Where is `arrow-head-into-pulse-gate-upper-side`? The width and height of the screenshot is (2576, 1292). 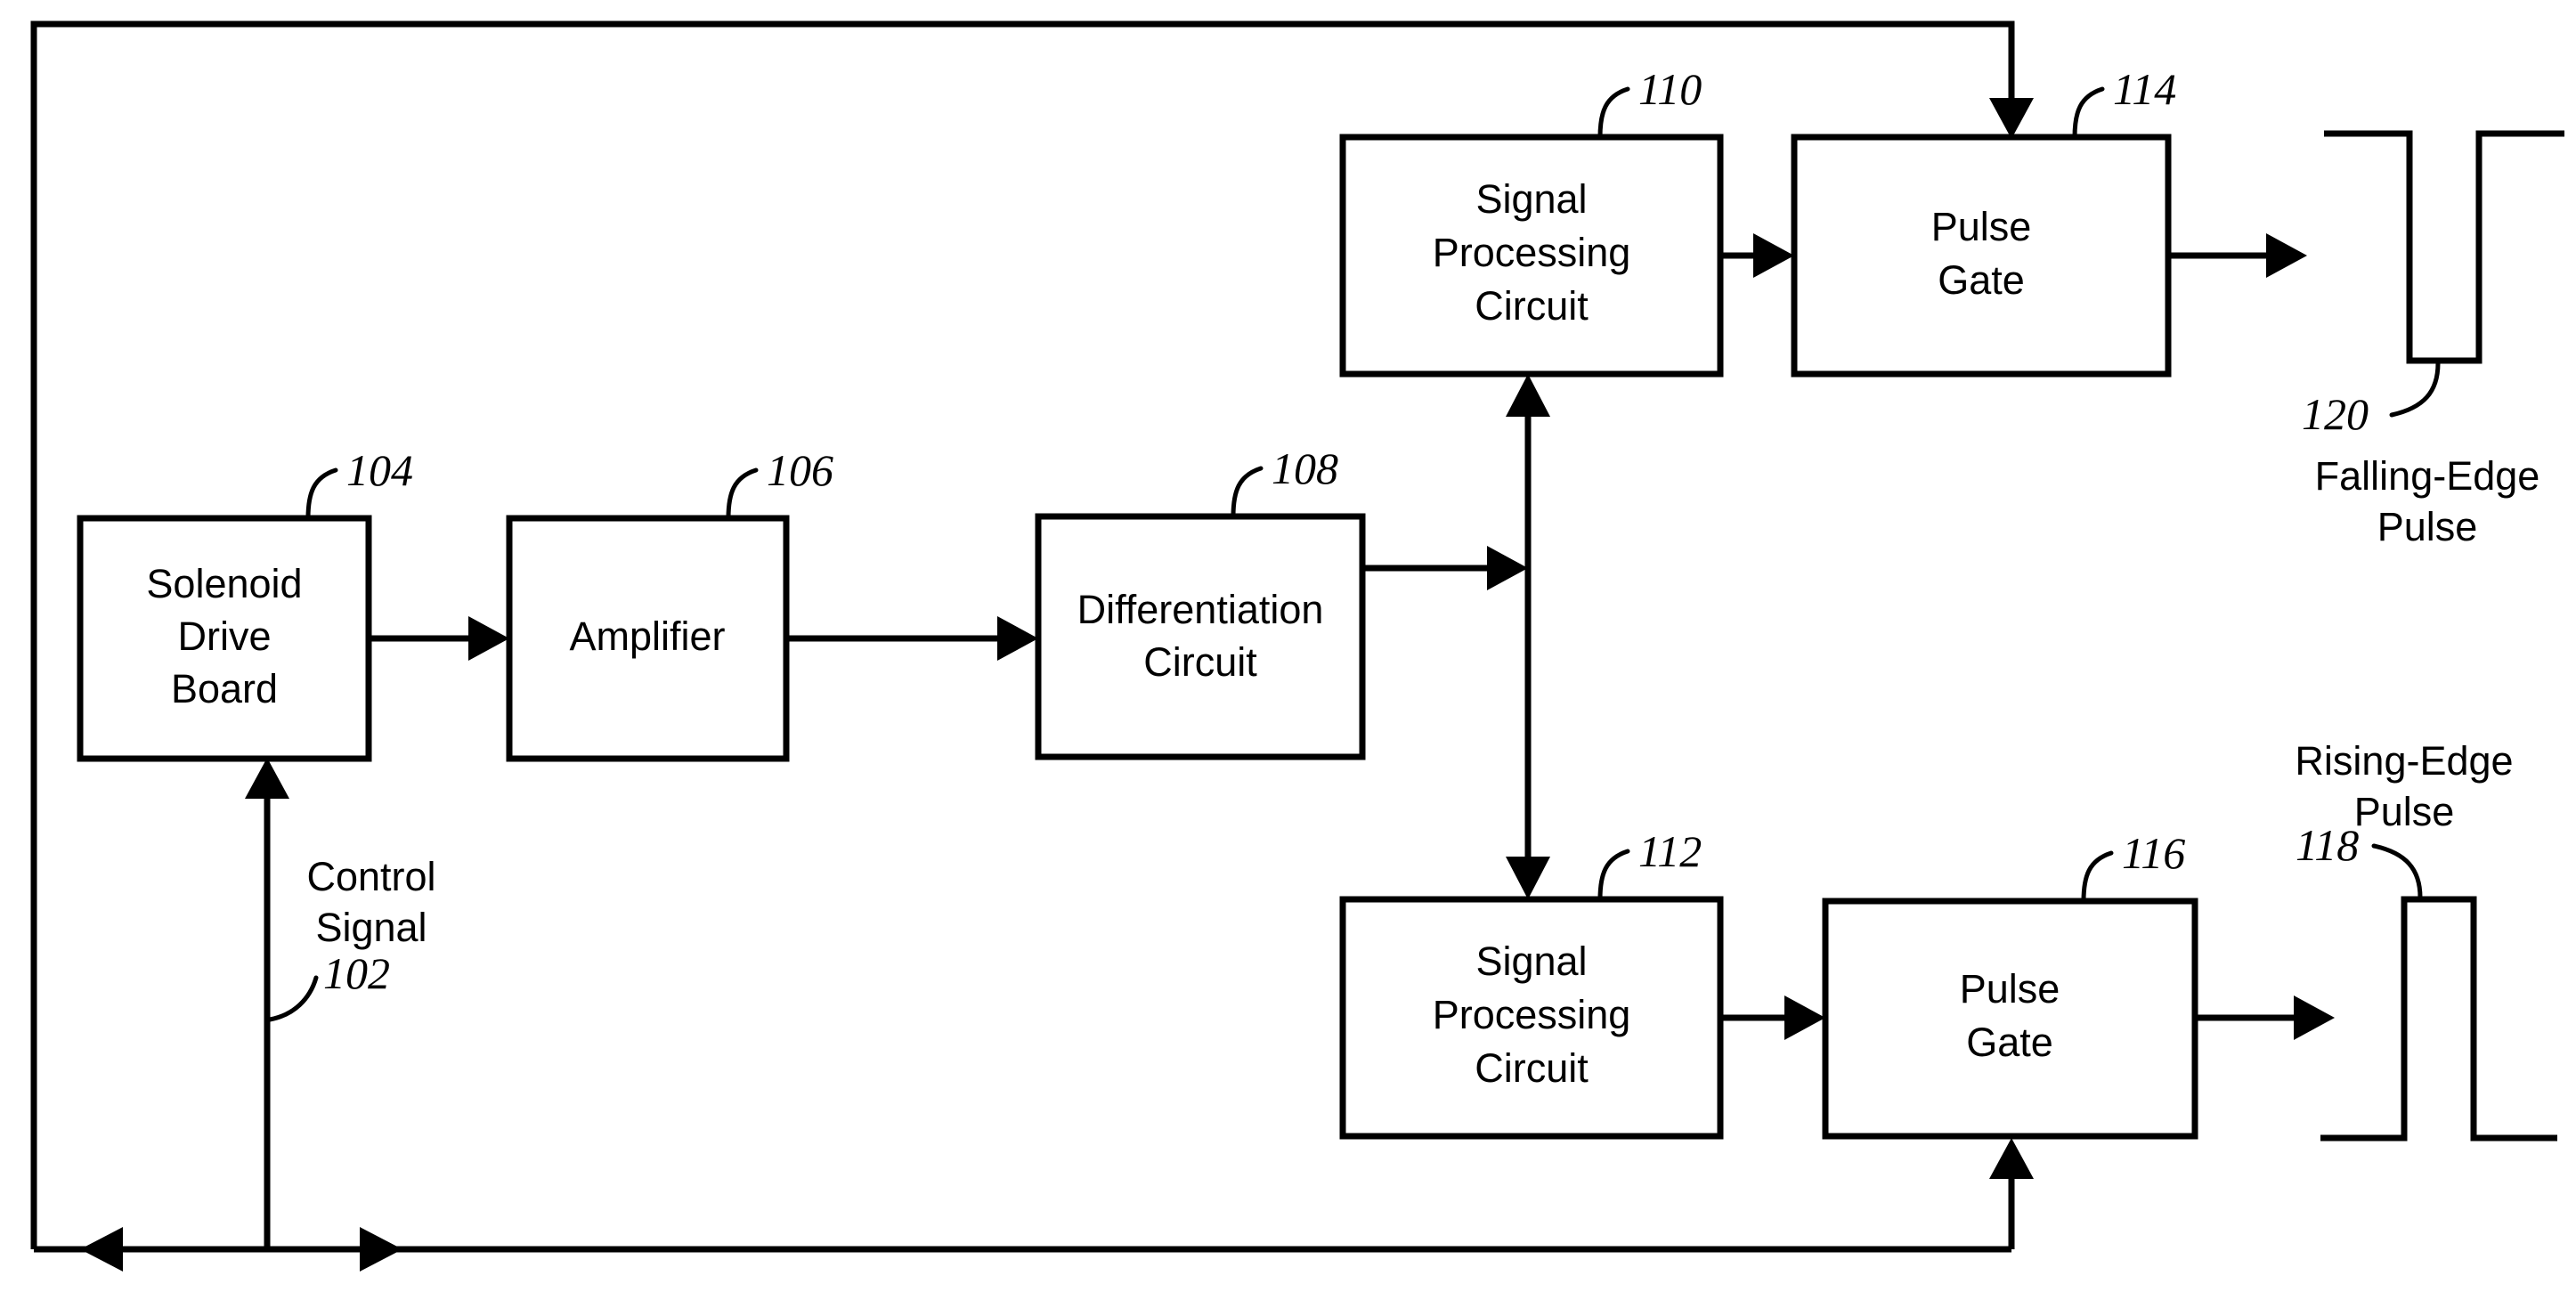 arrow-head-into-pulse-gate-upper-side is located at coordinates (1773, 256).